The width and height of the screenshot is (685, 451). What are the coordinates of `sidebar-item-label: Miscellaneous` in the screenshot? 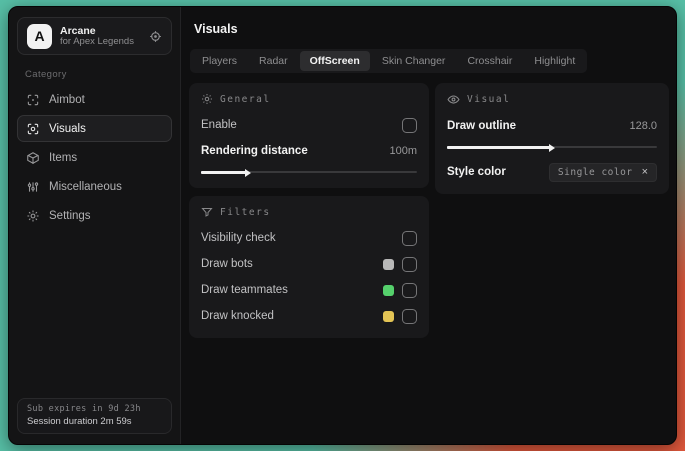 It's located at (85, 186).